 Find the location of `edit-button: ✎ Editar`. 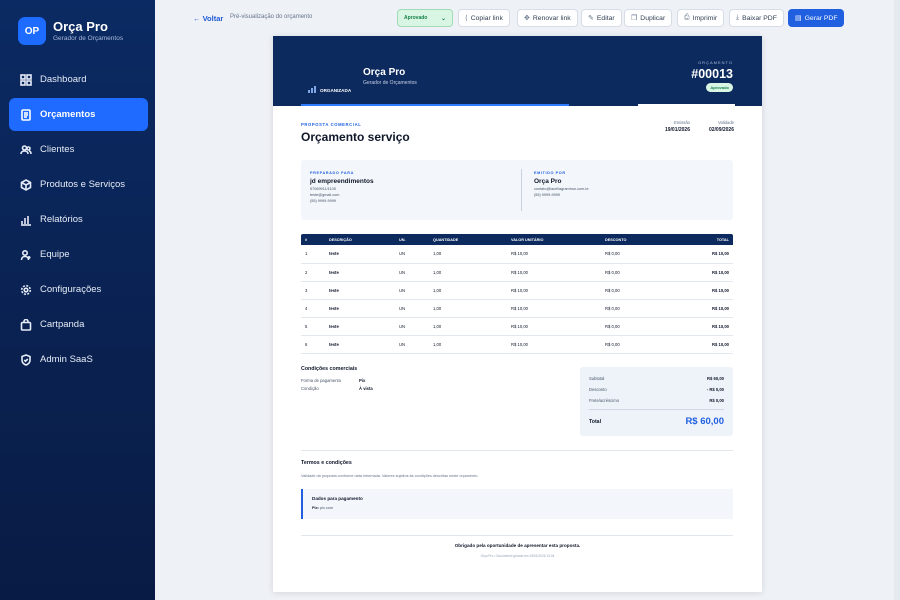

edit-button: ✎ Editar is located at coordinates (601, 18).